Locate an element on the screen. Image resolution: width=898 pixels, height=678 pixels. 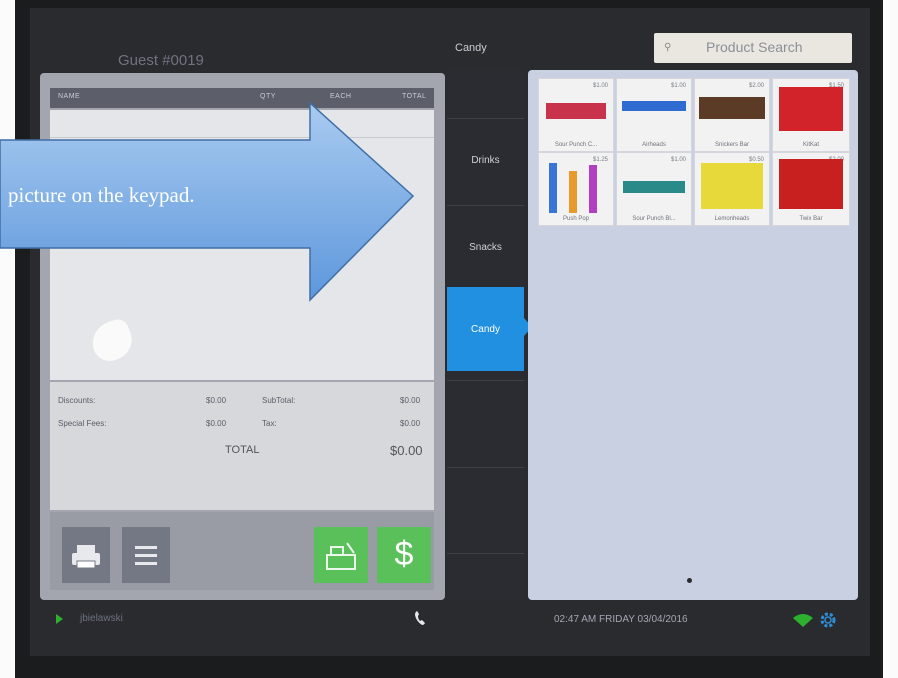
product-tile: $2.00 Snickers Bar is located at coordinates (732, 115).